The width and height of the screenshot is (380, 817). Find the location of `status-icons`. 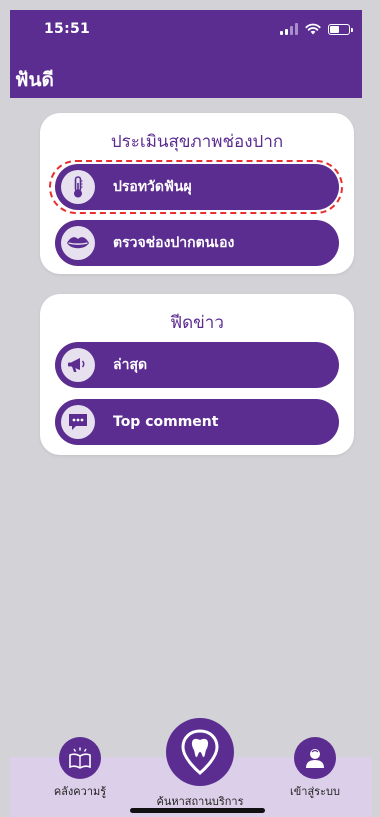

status-icons is located at coordinates (316, 29).